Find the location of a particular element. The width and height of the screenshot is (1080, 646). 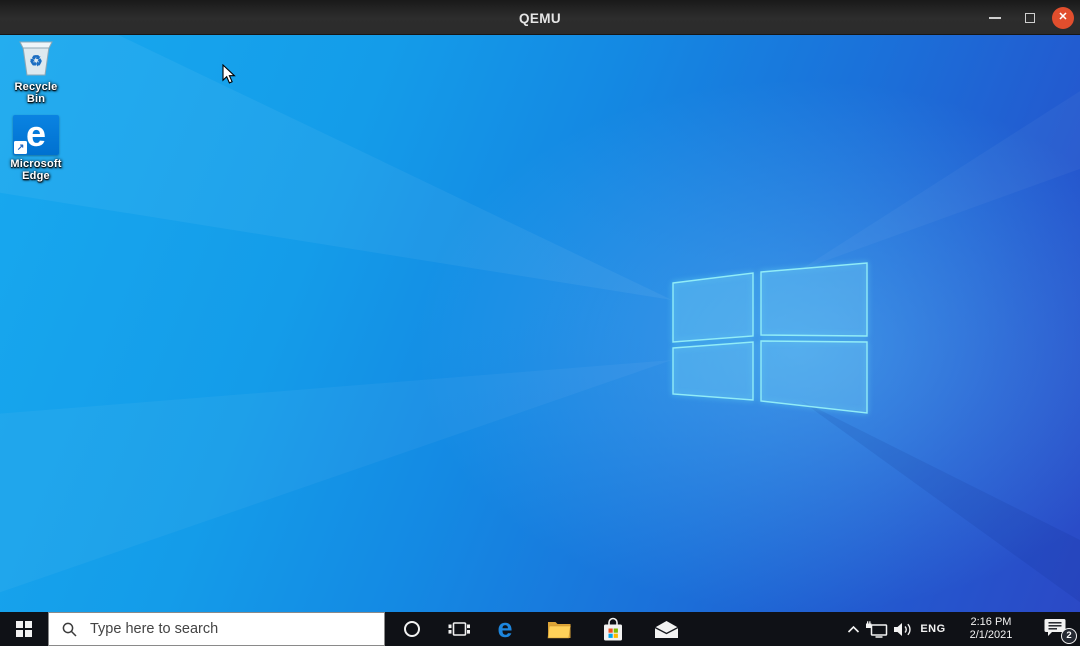

recycle-symbol: ♻ is located at coordinates (35, 61).